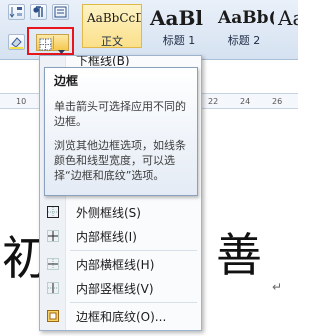 This screenshot has width=320, height=336. I want to click on shading-icon, so click(16, 42).